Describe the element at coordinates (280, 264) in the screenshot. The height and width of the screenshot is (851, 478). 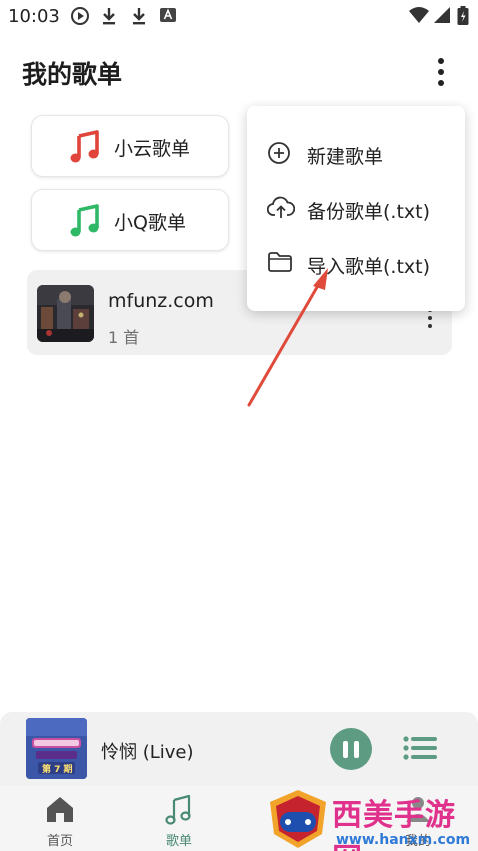
I see `folder-icon` at that location.